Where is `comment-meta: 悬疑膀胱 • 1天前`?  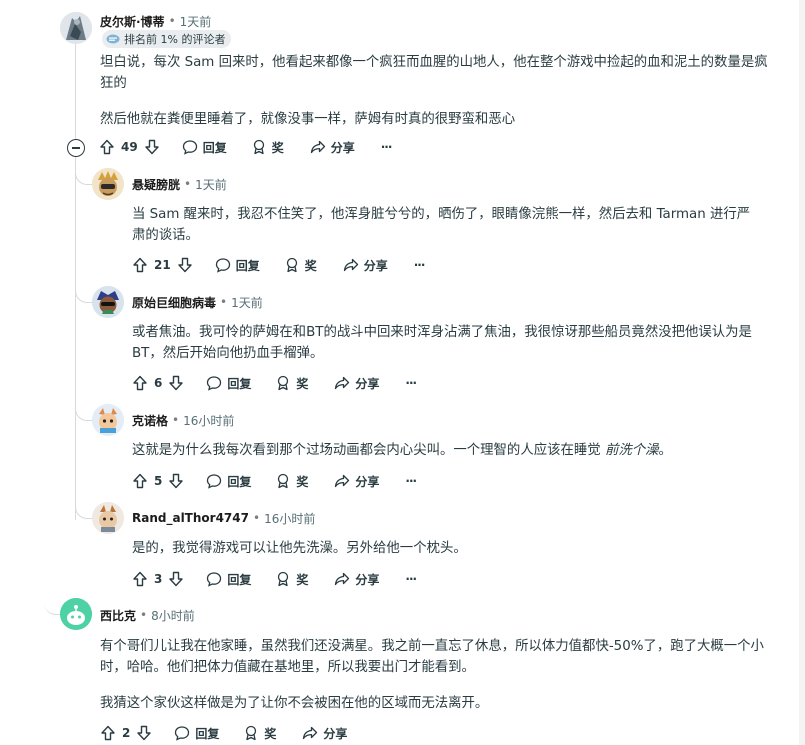
comment-meta: 悬疑膀胱 • 1天前 is located at coordinates (179, 184).